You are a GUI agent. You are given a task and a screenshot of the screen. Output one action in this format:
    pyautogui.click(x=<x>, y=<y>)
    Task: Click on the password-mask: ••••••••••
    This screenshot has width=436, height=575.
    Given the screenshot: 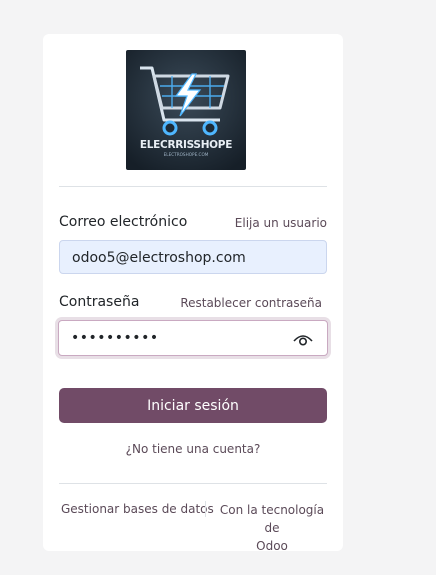 What is the action you would take?
    pyautogui.click(x=115, y=338)
    